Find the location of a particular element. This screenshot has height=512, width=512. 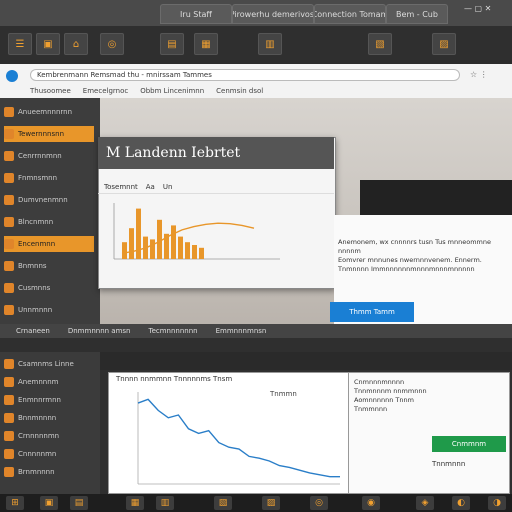

overlay-tool-3: Un is located at coordinates (168, 187).